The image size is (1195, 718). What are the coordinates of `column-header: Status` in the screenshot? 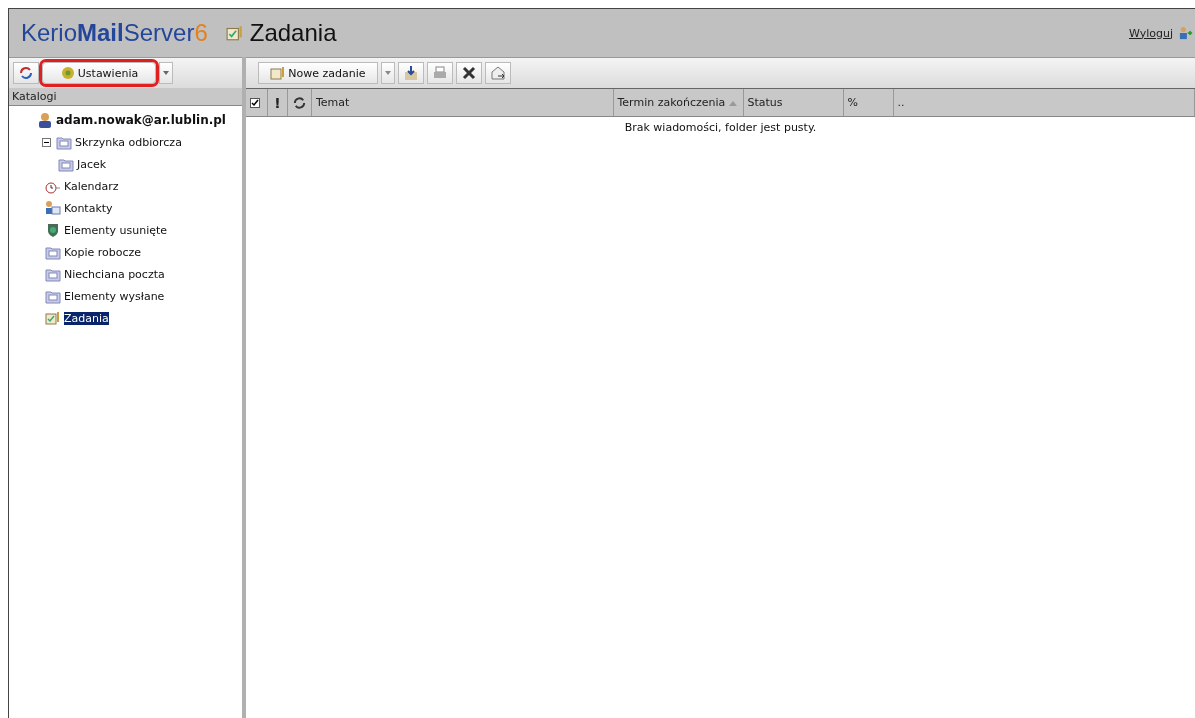 It's located at (793, 102).